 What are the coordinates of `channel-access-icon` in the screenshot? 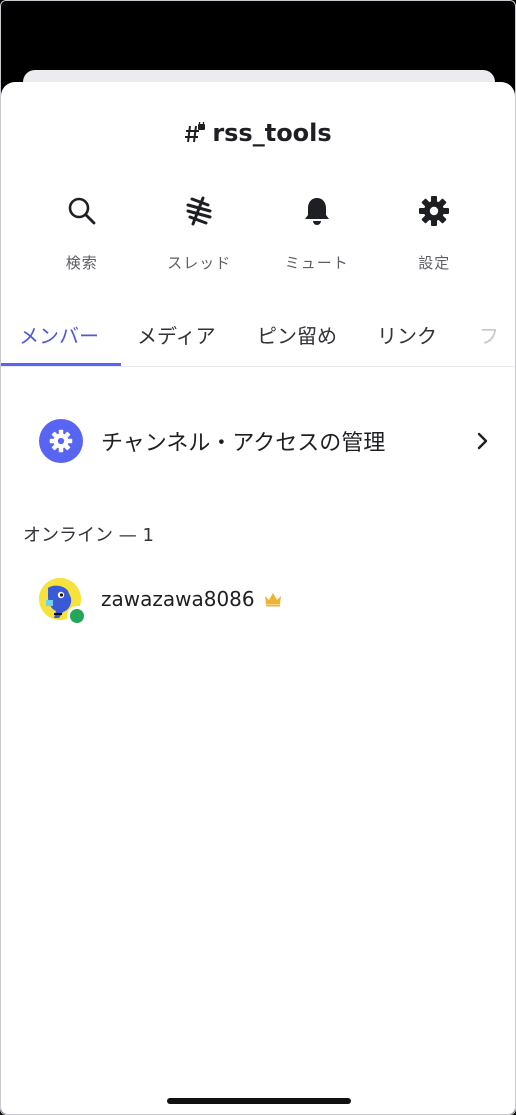 It's located at (61, 441).